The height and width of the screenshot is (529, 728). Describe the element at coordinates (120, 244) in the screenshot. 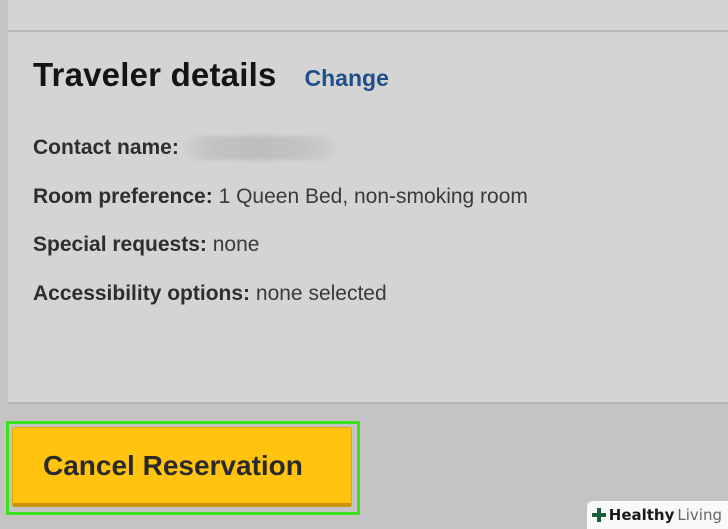

I see `special-requests-label: Special requests:` at that location.